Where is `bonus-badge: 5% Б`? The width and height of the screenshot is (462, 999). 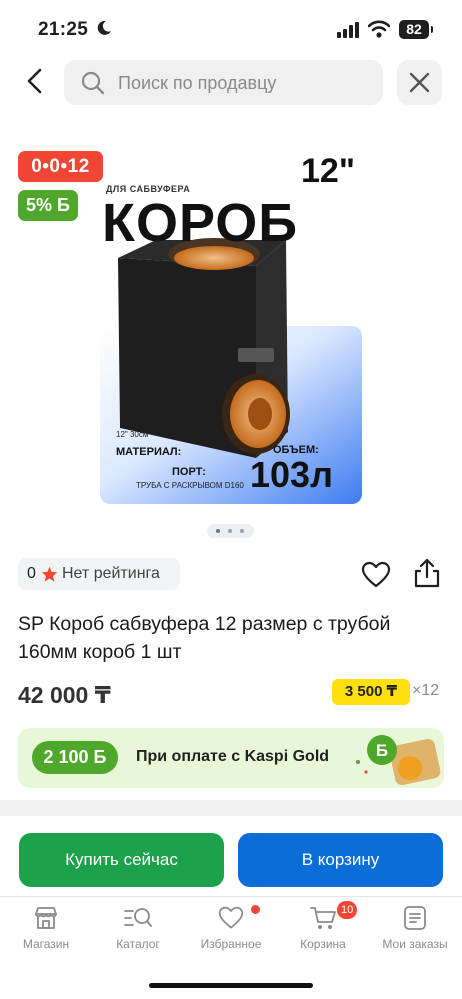 bonus-badge: 5% Б is located at coordinates (48, 205).